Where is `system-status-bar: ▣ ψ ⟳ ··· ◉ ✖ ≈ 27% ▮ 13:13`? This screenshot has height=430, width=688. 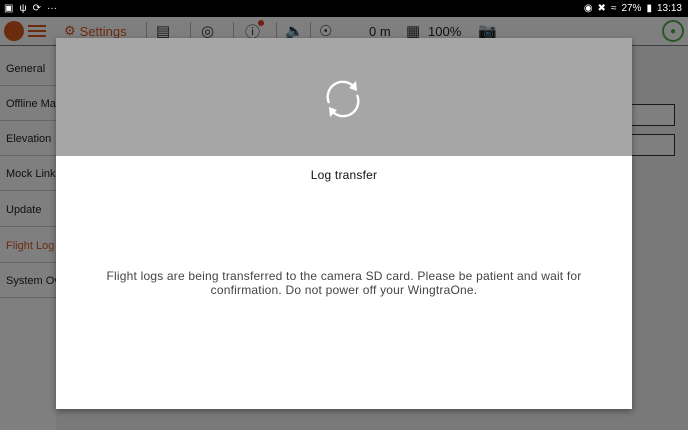
system-status-bar: ▣ ψ ⟳ ··· ◉ ✖ ≈ 27% ▮ 13:13 is located at coordinates (344, 8).